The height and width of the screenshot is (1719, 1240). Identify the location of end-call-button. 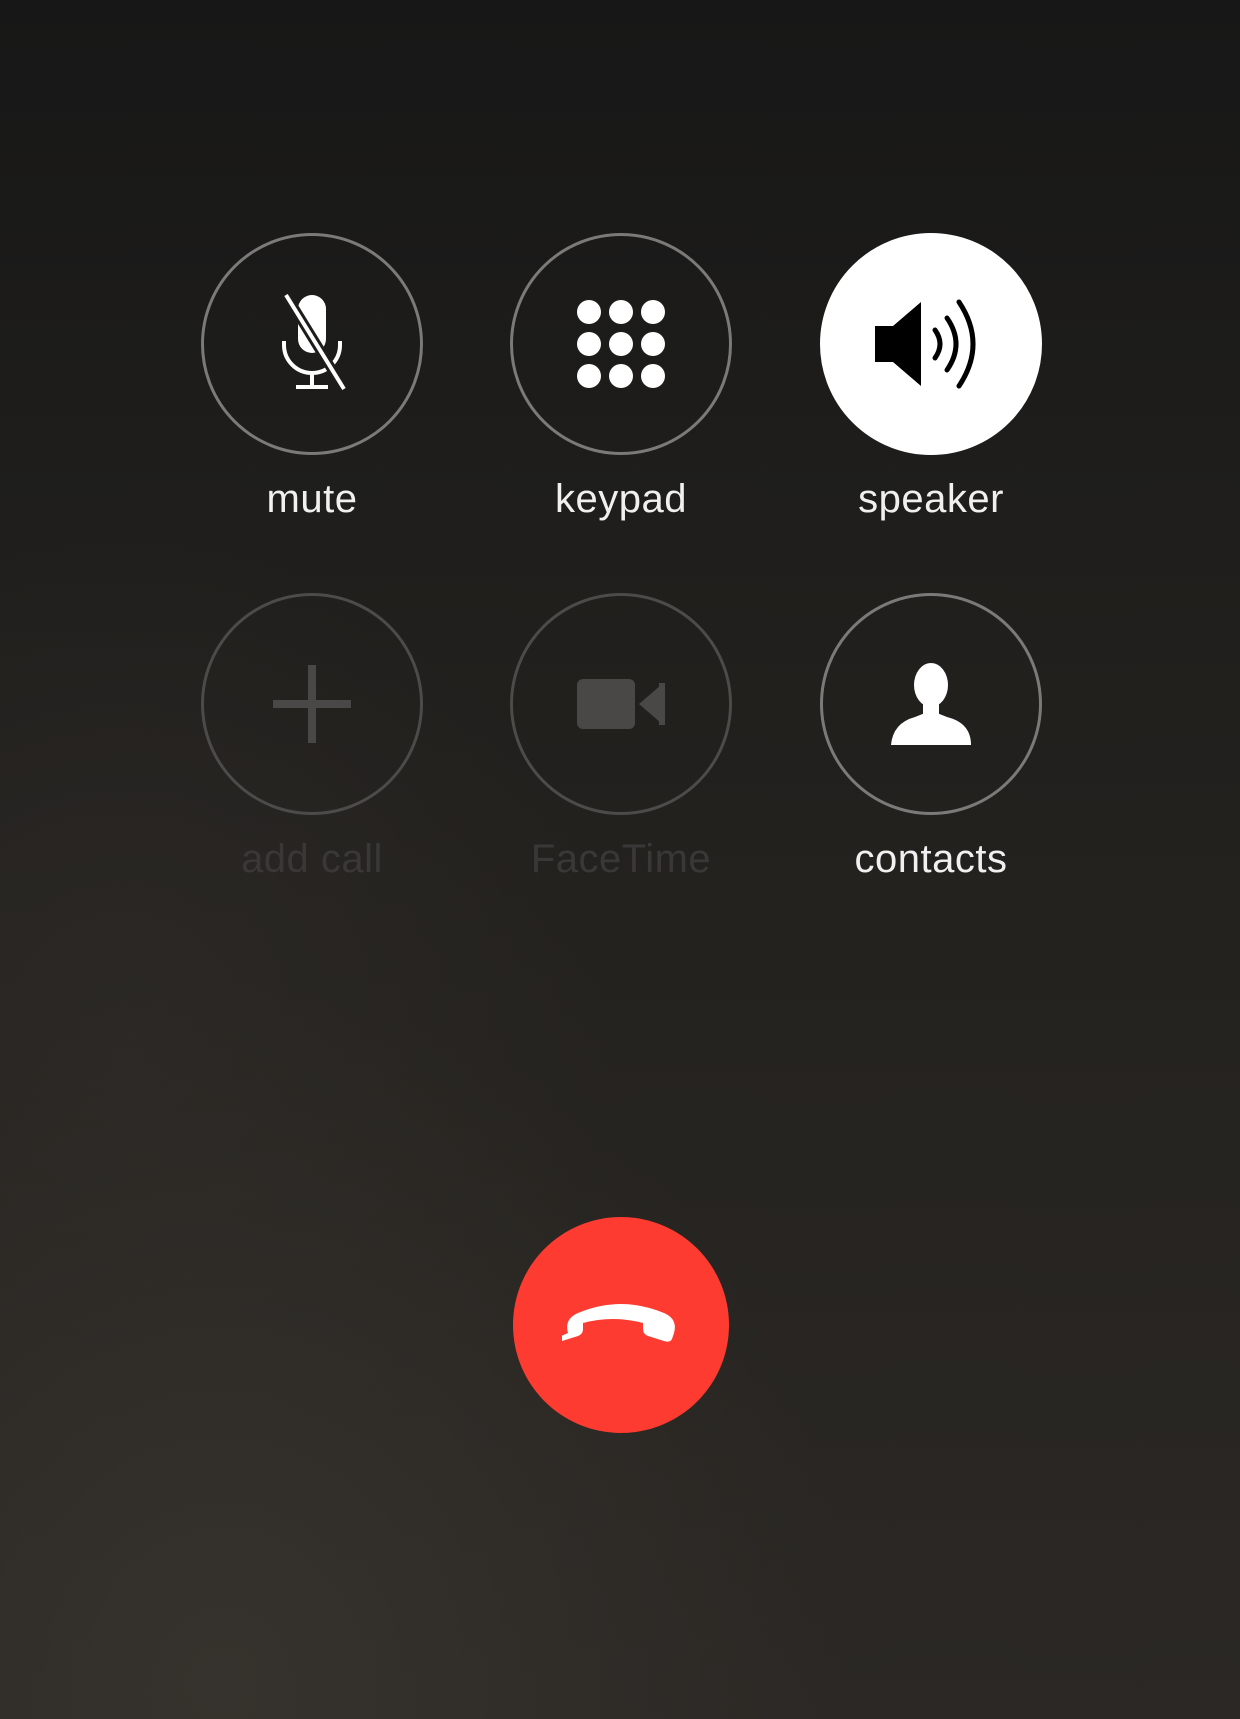
(621, 1325).